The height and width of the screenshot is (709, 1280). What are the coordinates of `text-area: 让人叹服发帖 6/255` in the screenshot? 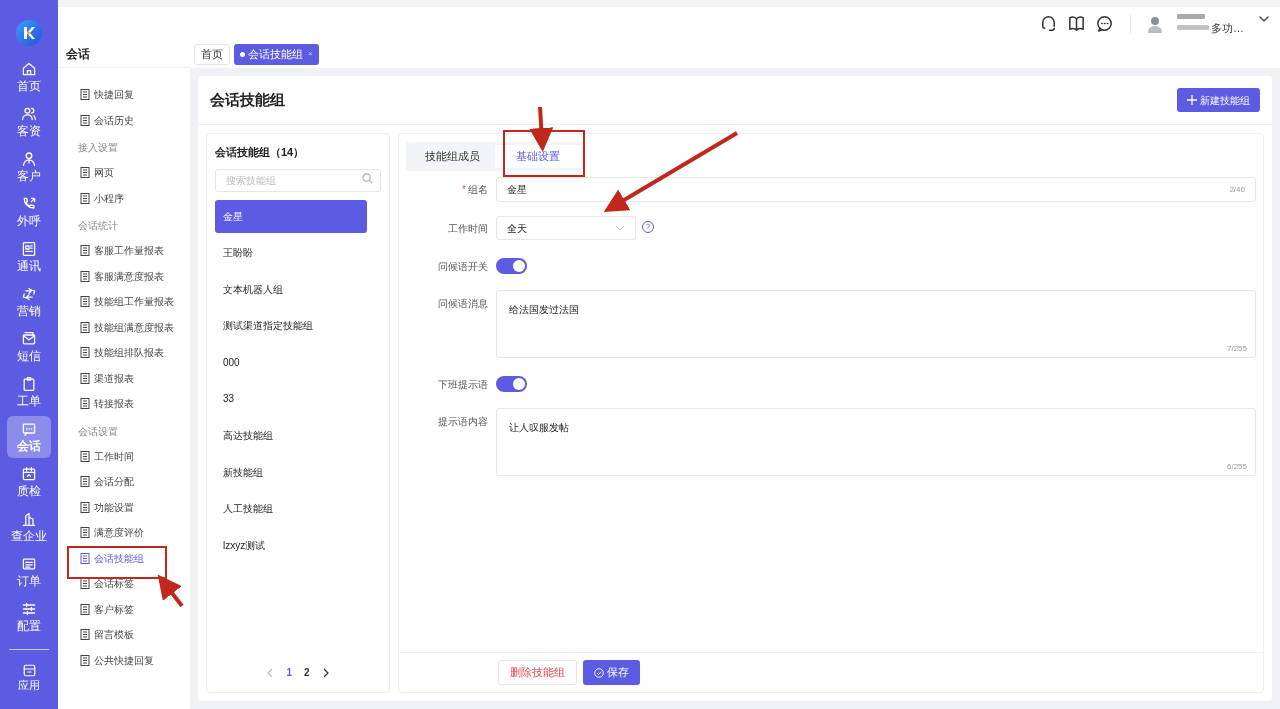 It's located at (876, 442).